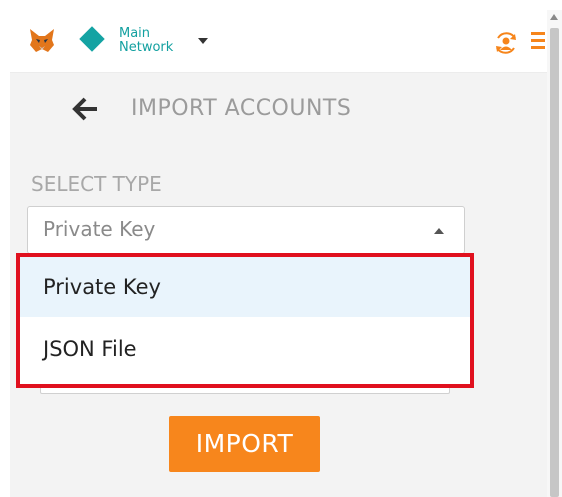 The image size is (562, 497). What do you see at coordinates (245, 349) in the screenshot?
I see `option-json-file: JSON File` at bounding box center [245, 349].